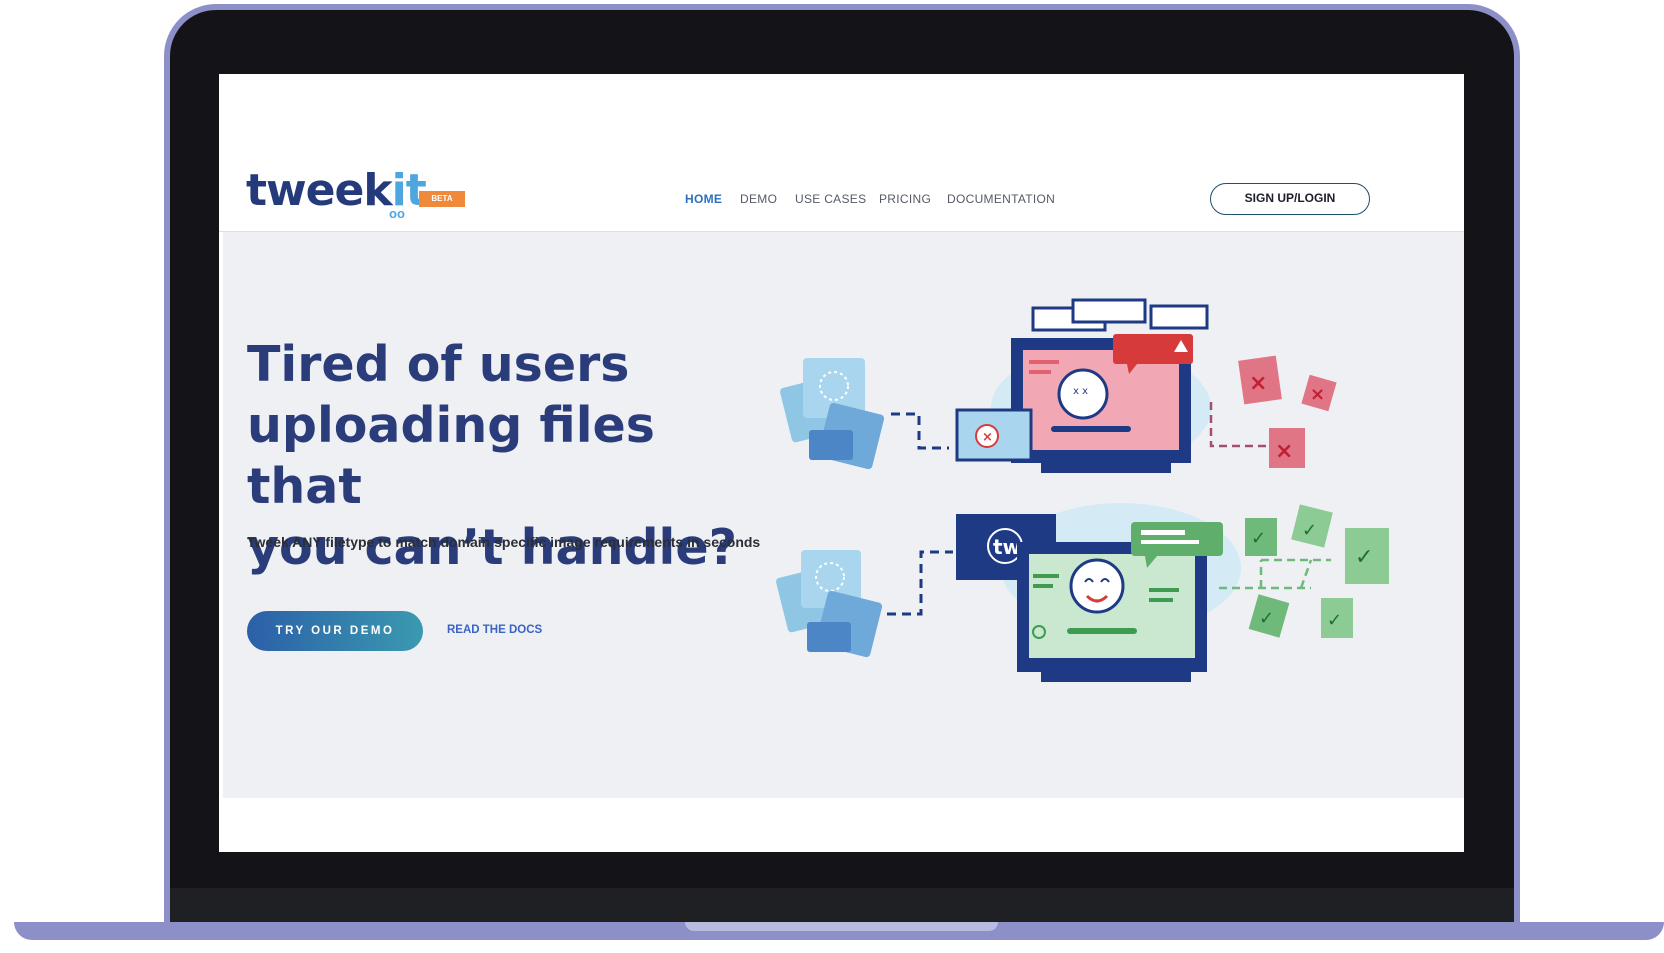 This screenshot has width=1664, height=953. I want to click on logo-infinity-mark: oo, so click(397, 213).